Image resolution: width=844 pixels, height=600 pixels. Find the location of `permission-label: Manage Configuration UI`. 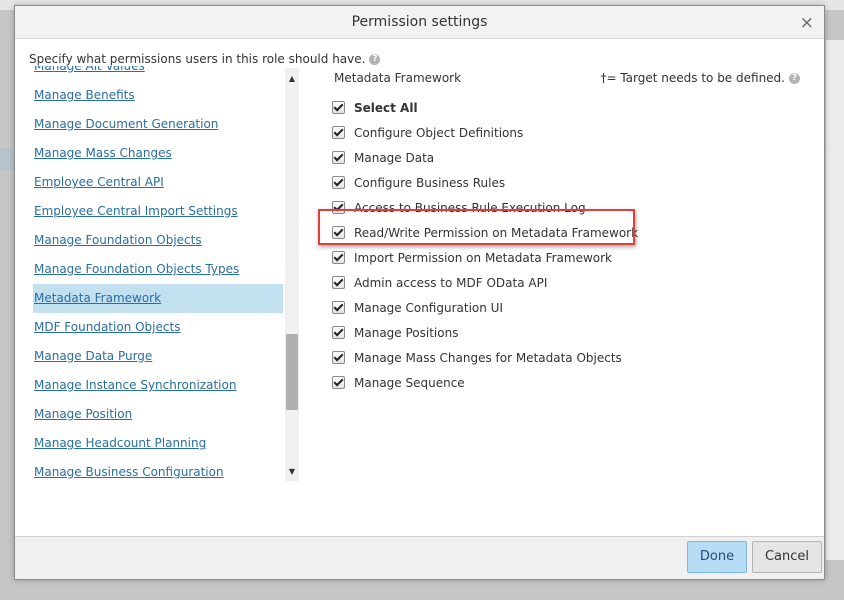

permission-label: Manage Configuration UI is located at coordinates (428, 307).